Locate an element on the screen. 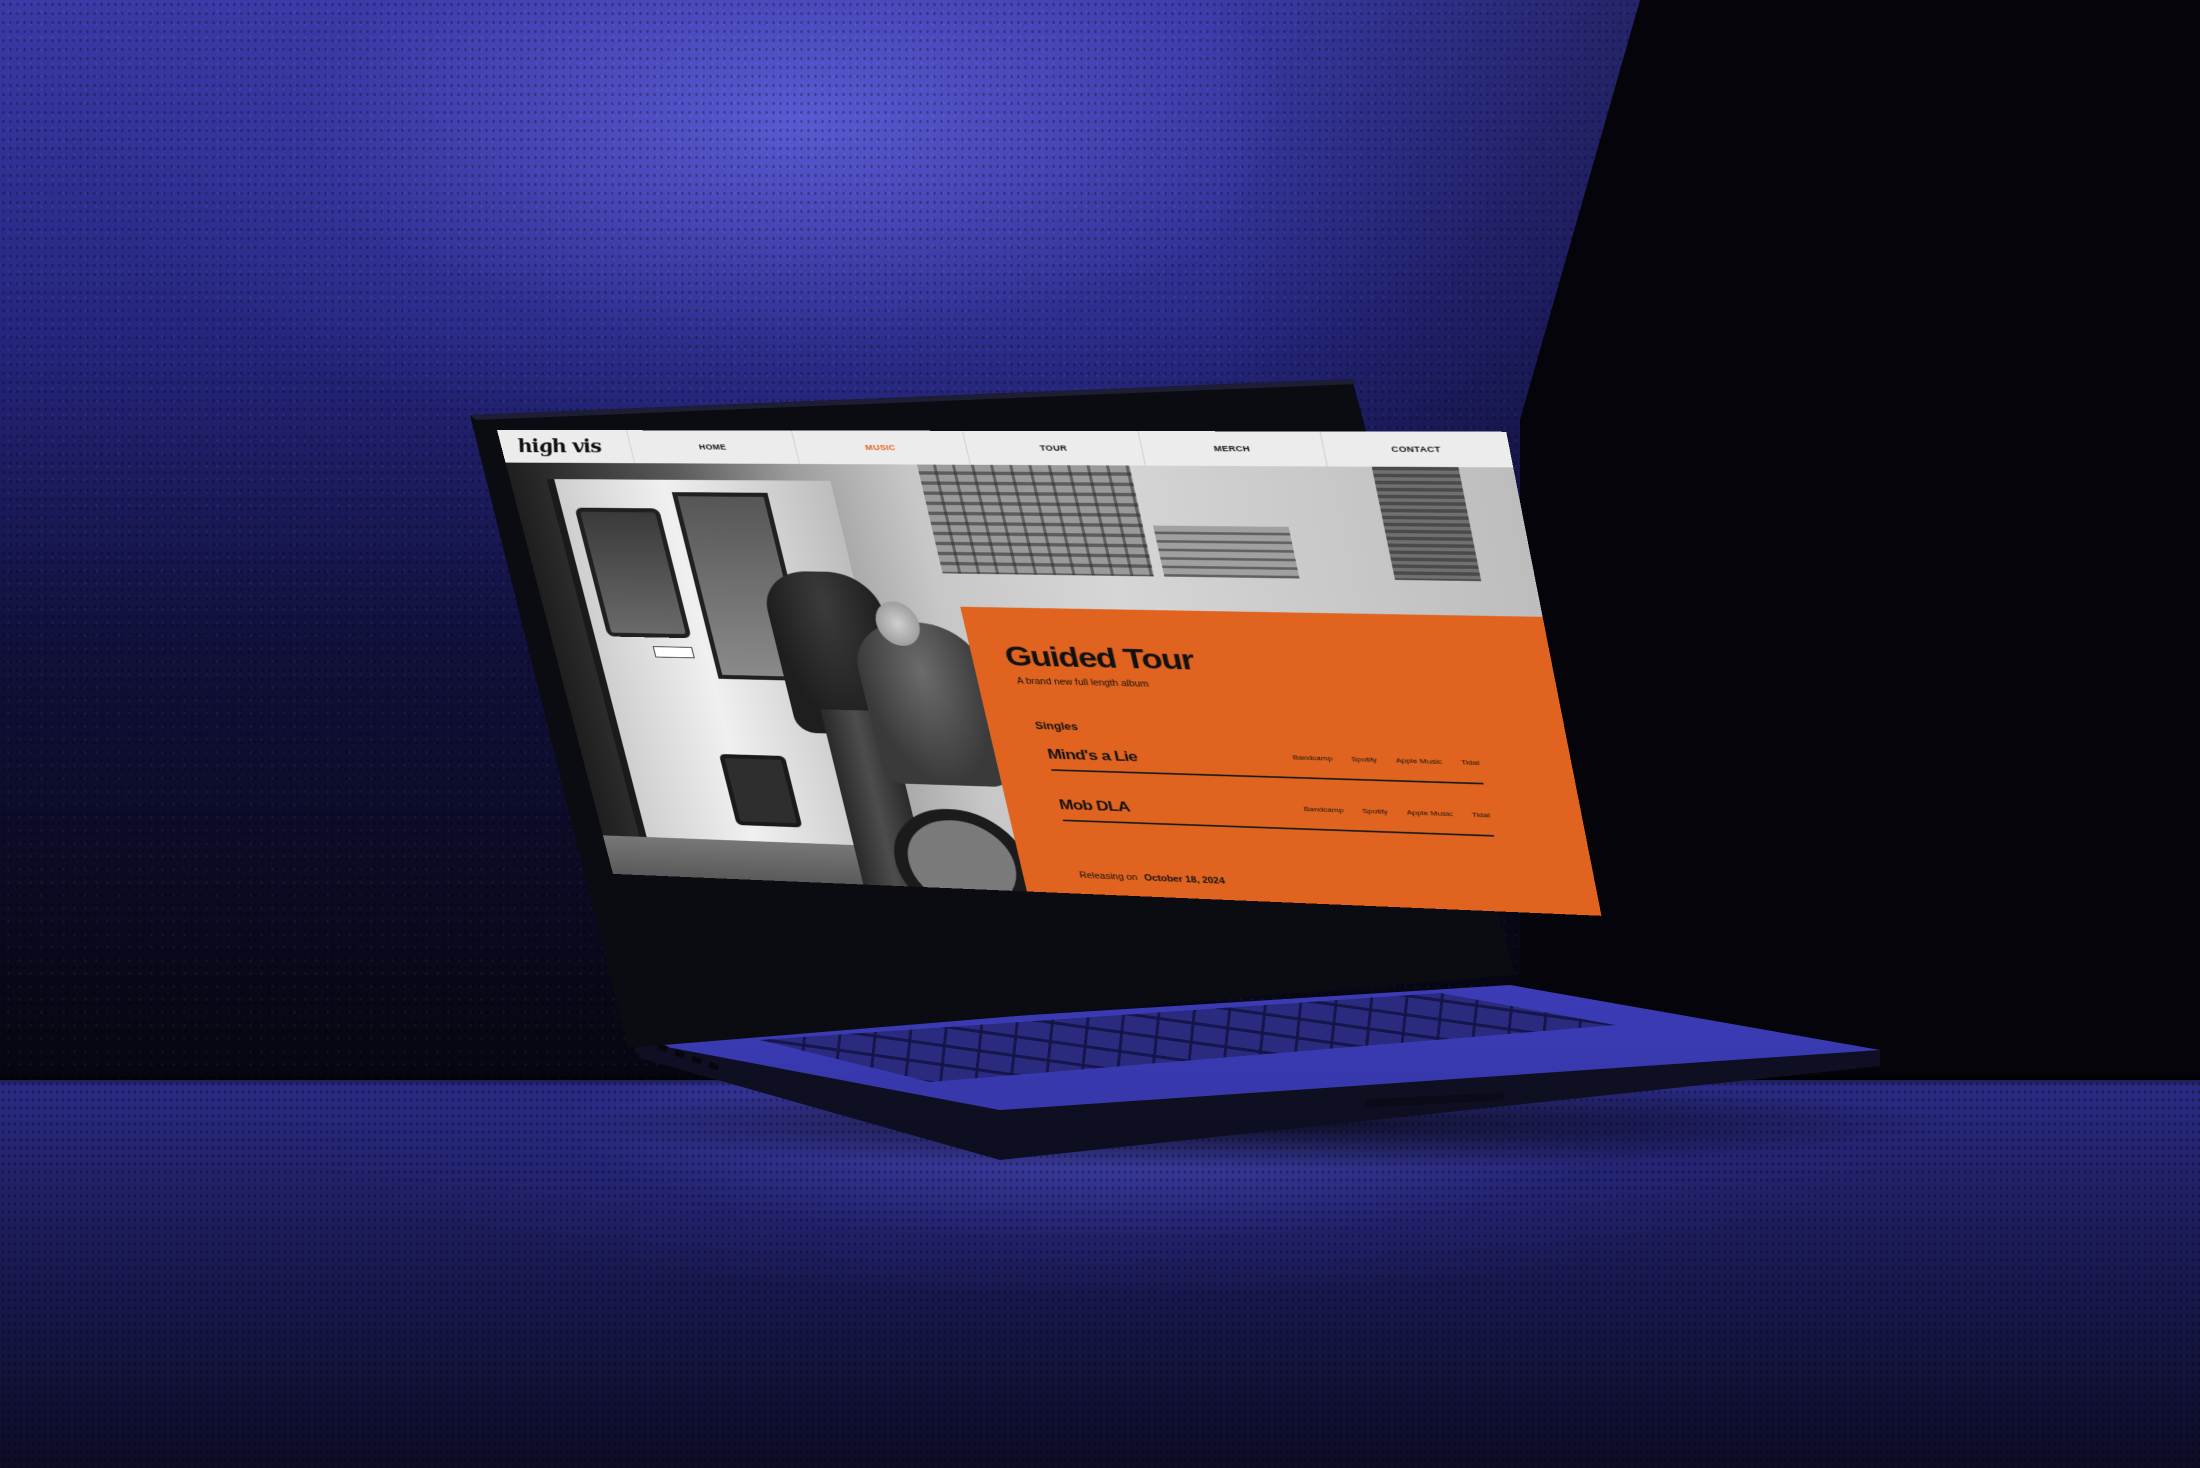 This screenshot has height=1468, width=2200. release-date: October 18, 2024 is located at coordinates (1184, 880).